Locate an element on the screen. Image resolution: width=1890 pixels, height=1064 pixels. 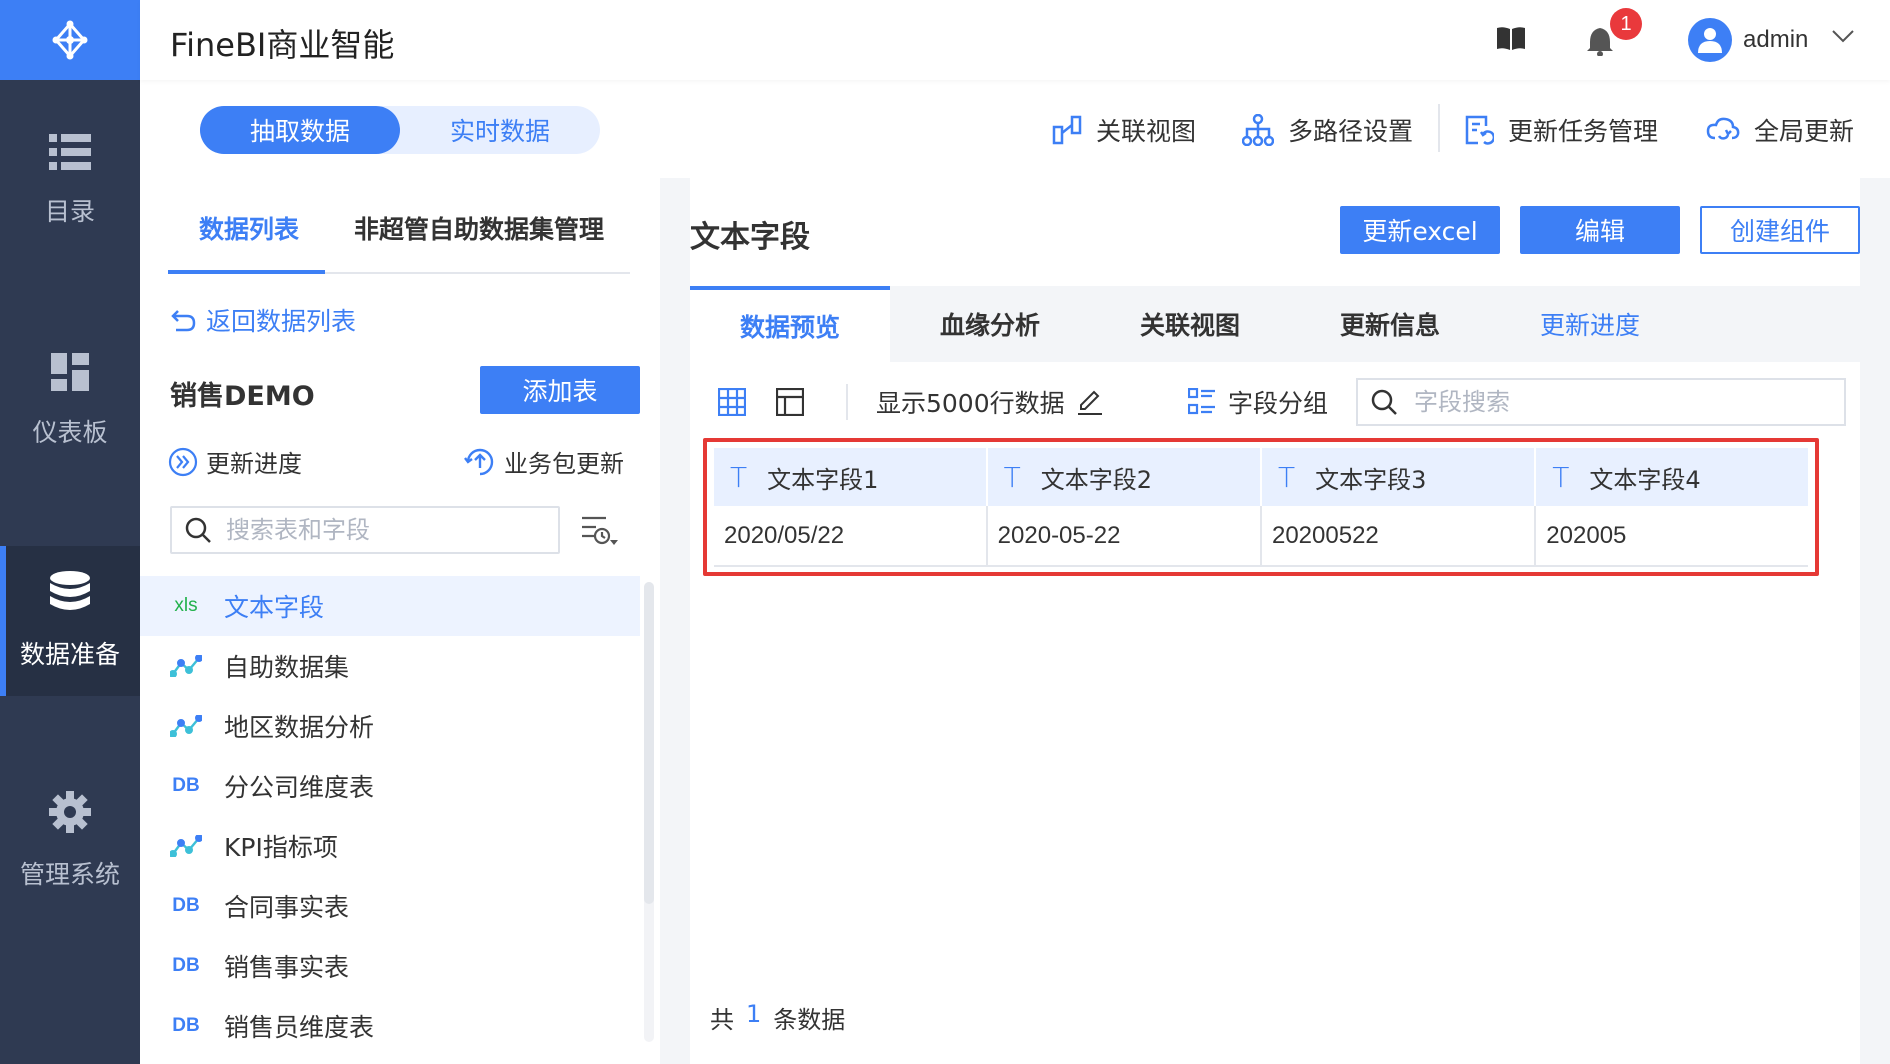
toolbar-divider is located at coordinates (1439, 128).